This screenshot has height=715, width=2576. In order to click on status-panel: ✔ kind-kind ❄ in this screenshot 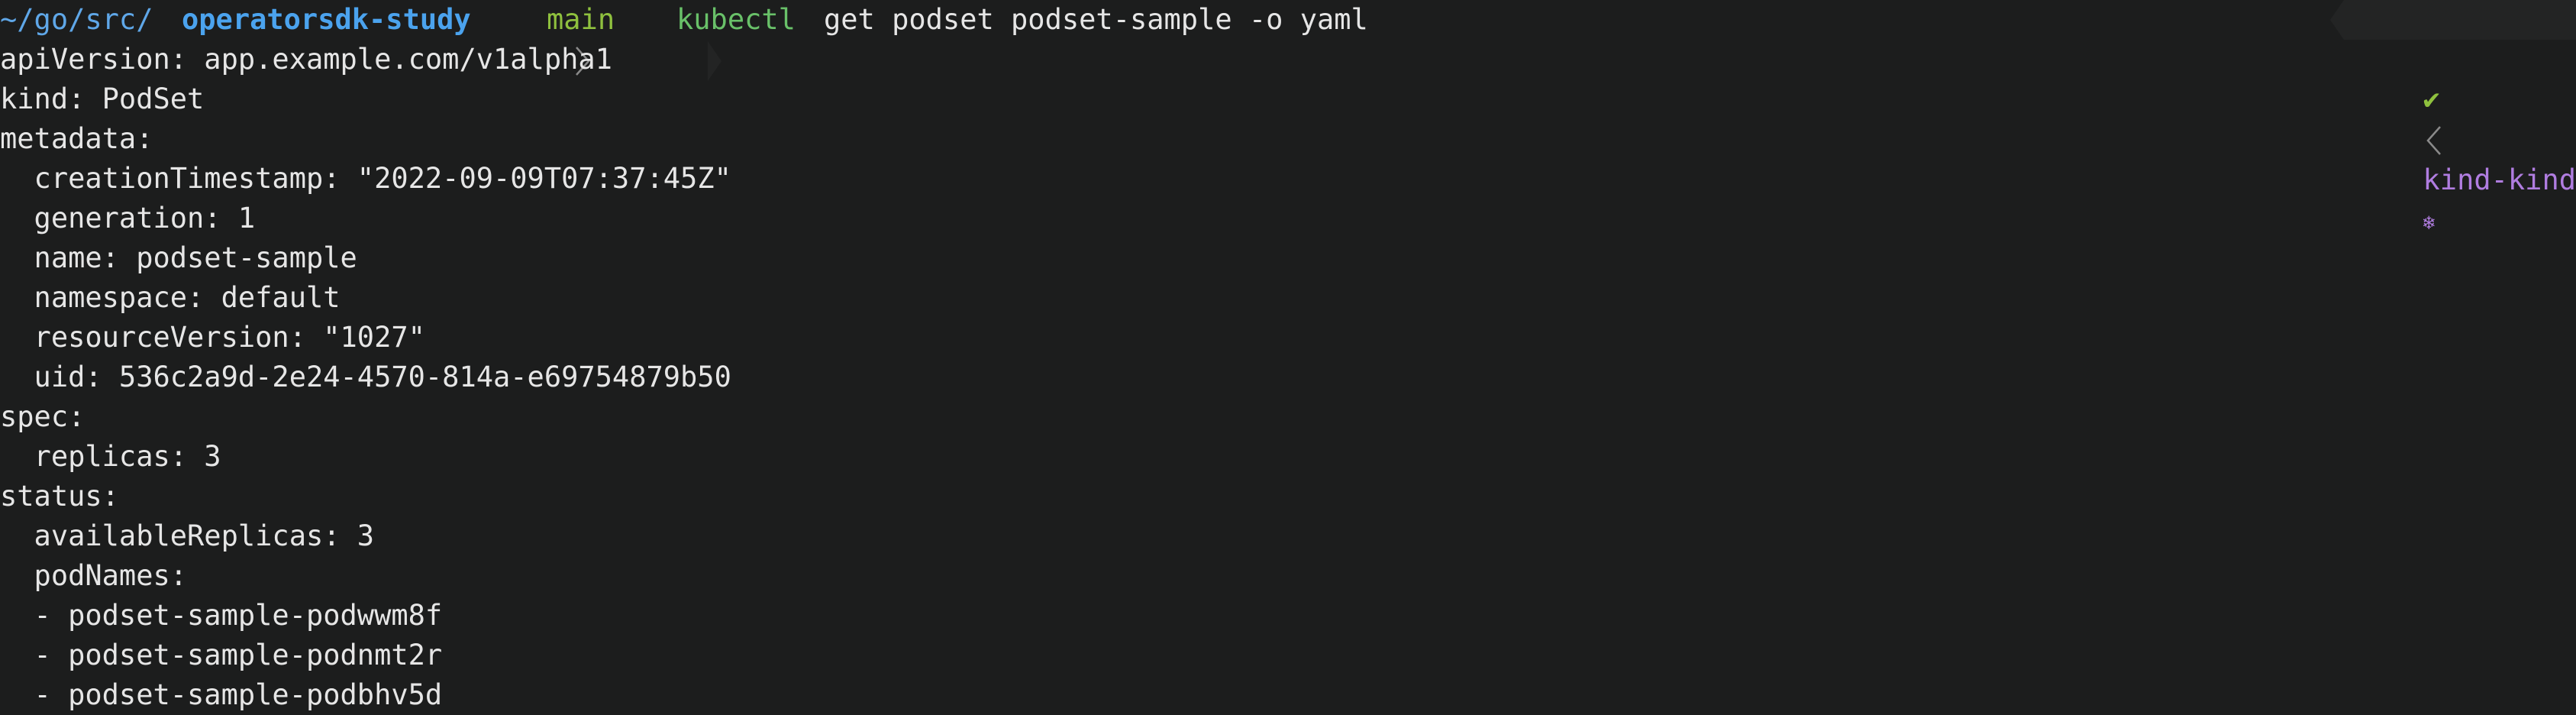, I will do `click(2453, 117)`.